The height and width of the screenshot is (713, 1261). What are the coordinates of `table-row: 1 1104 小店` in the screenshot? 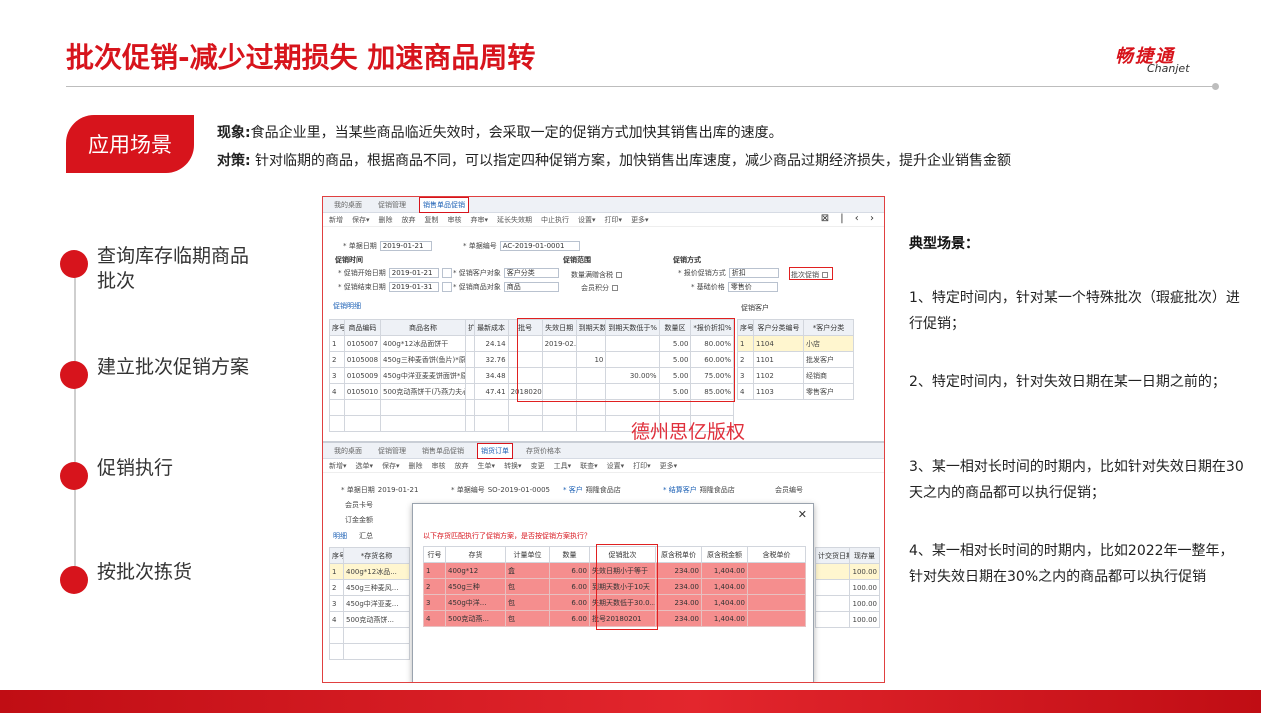 It's located at (795, 343).